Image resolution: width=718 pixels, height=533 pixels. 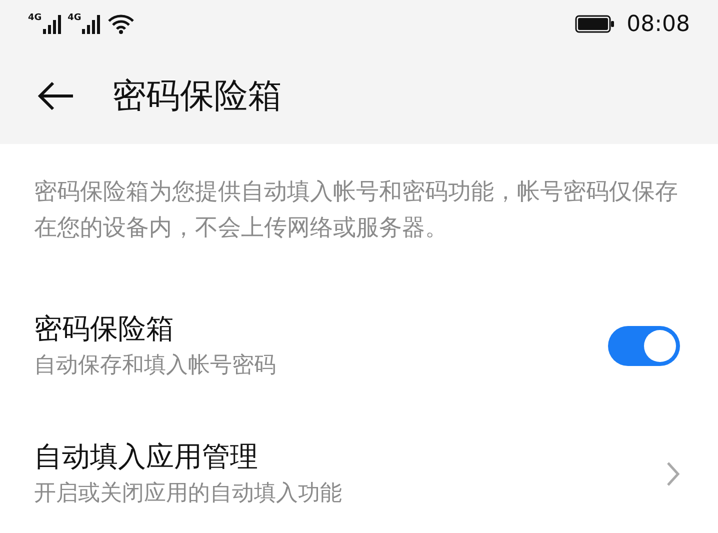 What do you see at coordinates (104, 329) in the screenshot?
I see `setting-title: 密码保险箱` at bounding box center [104, 329].